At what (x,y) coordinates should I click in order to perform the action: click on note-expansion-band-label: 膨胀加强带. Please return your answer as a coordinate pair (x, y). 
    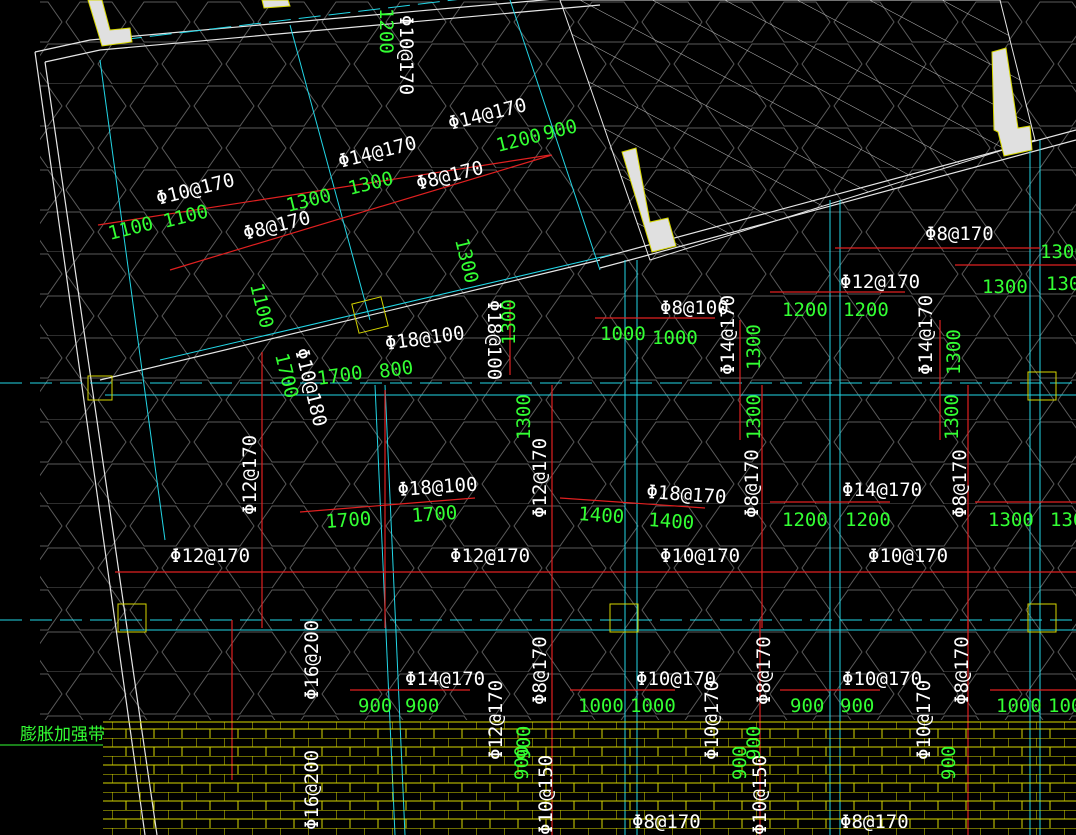
    Looking at the image, I should click on (62, 735).